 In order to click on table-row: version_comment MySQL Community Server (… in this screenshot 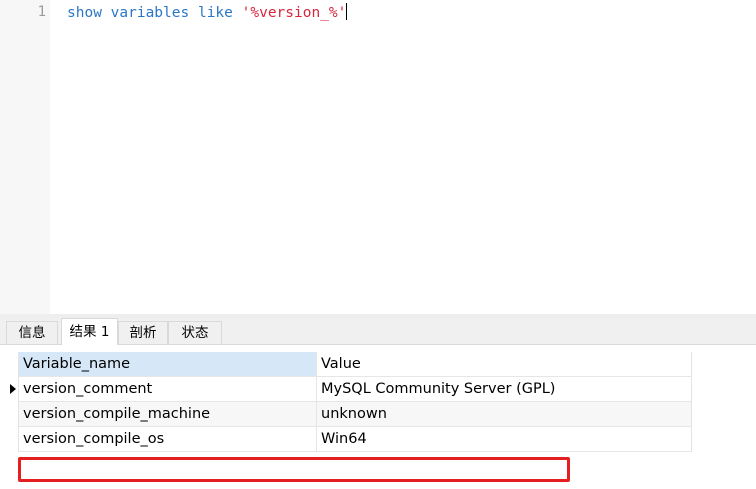, I will do `click(355, 389)`.